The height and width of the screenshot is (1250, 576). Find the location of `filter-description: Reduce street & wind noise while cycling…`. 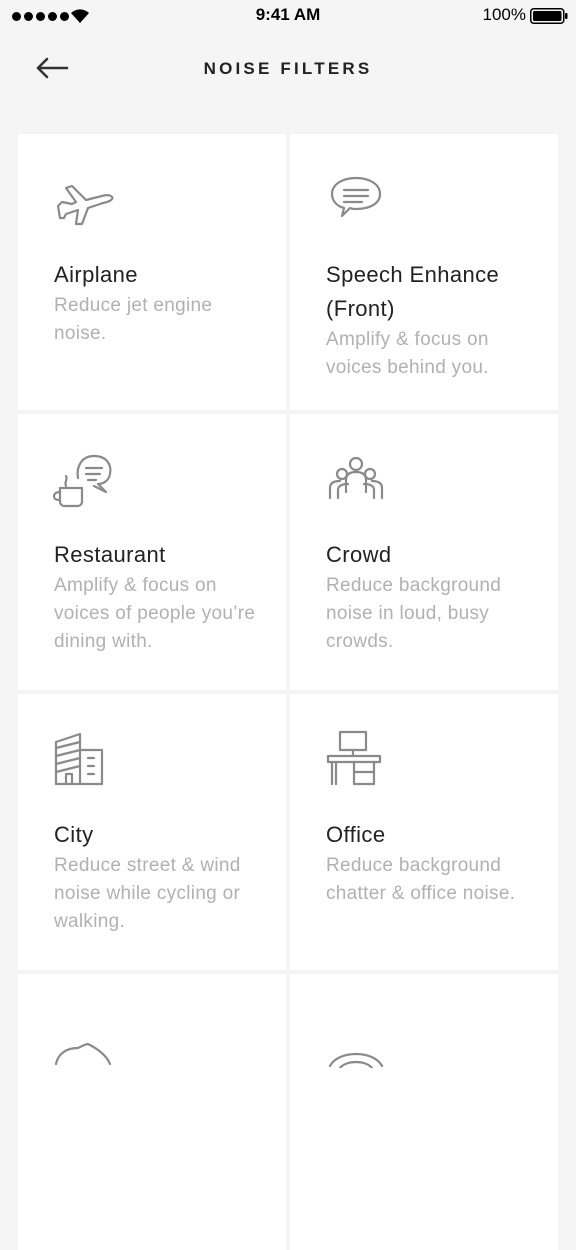

filter-description: Reduce street & wind noise while cycling… is located at coordinates (147, 893).